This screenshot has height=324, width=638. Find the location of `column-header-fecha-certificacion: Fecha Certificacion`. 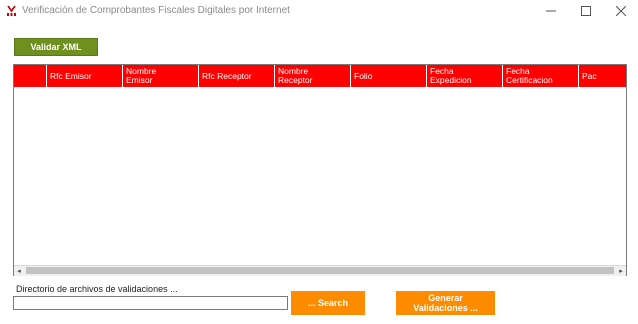

column-header-fecha-certificacion: Fecha Certificacion is located at coordinates (540, 76).